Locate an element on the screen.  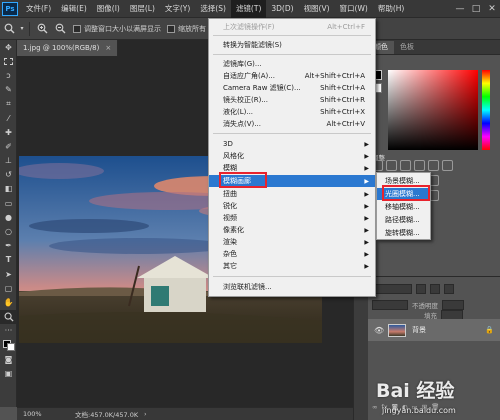
levels-icon is located at coordinates (391, 165).